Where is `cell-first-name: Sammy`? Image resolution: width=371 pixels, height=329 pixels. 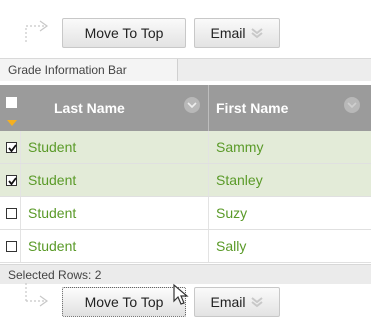 cell-first-name: Sammy is located at coordinates (239, 147).